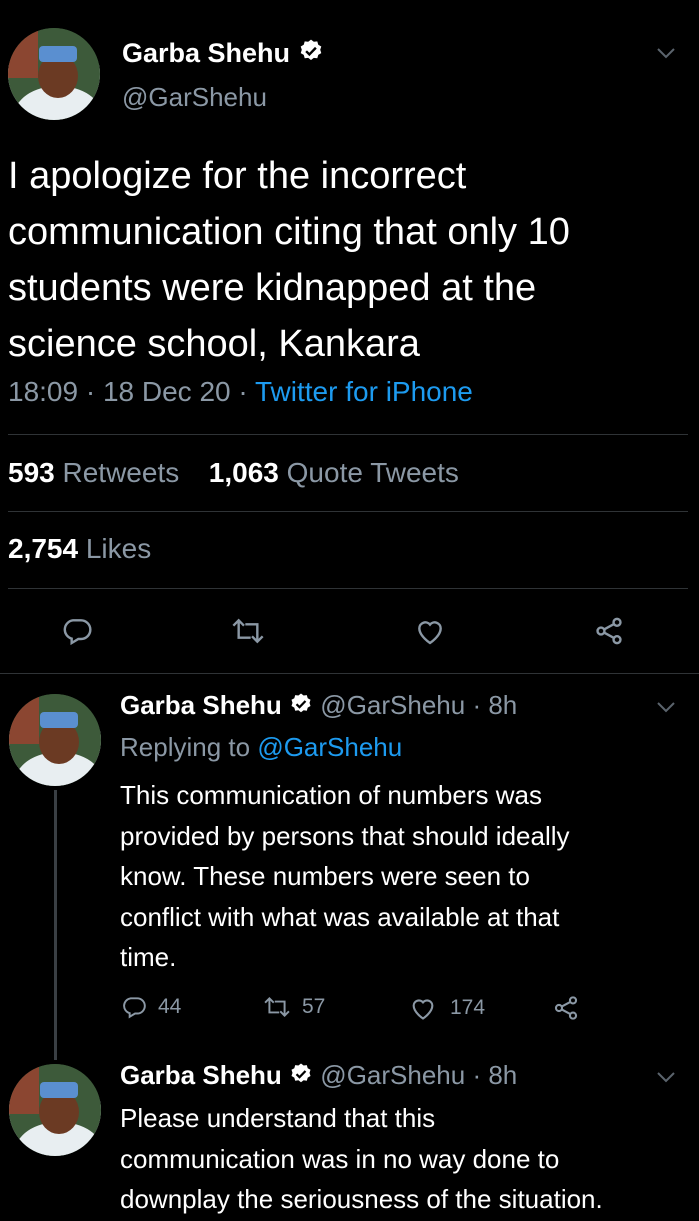 The width and height of the screenshot is (699, 1221). I want to click on like-count: 174, so click(468, 1007).